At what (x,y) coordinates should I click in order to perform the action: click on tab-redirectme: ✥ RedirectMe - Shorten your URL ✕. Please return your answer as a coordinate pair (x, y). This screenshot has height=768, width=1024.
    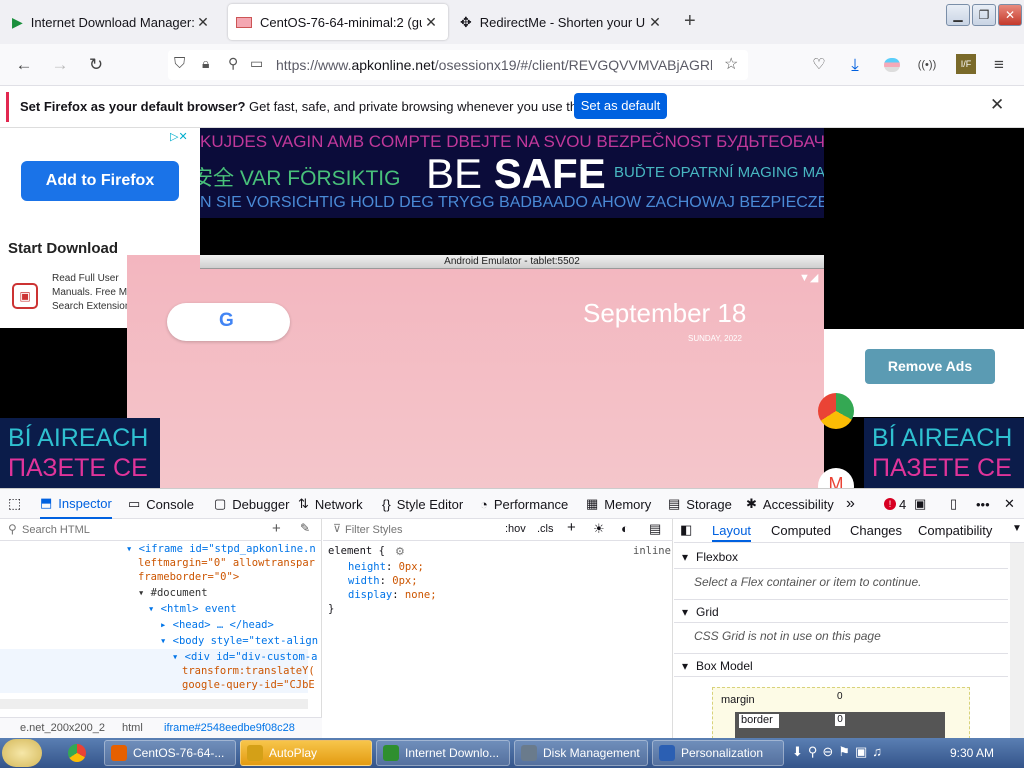
    Looking at the image, I should click on (562, 22).